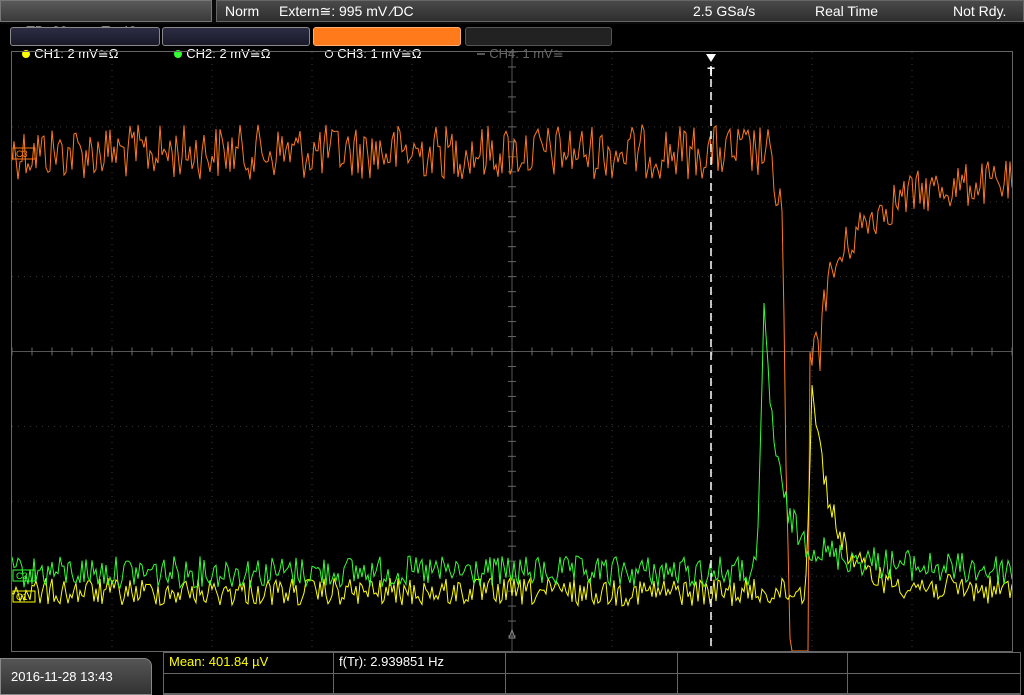  I want to click on acquisition-mode: Real Time, so click(847, 11).